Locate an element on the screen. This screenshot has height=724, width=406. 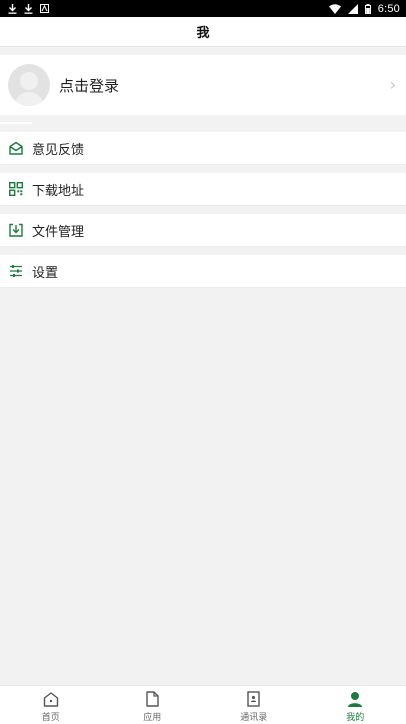
title-bar: 我 is located at coordinates (203, 32).